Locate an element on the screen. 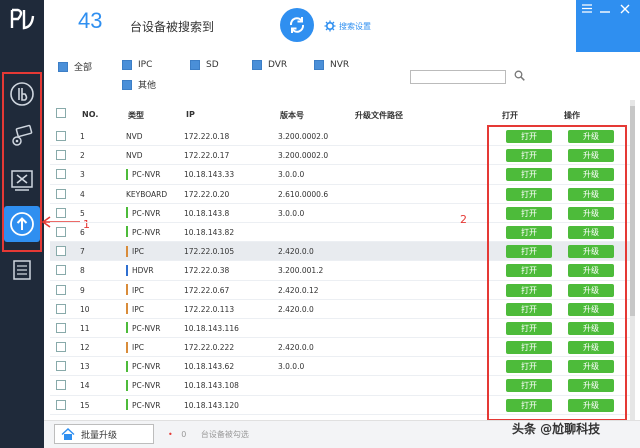 Image resolution: width=640 pixels, height=448 pixels. col-no: NO. is located at coordinates (90, 114).